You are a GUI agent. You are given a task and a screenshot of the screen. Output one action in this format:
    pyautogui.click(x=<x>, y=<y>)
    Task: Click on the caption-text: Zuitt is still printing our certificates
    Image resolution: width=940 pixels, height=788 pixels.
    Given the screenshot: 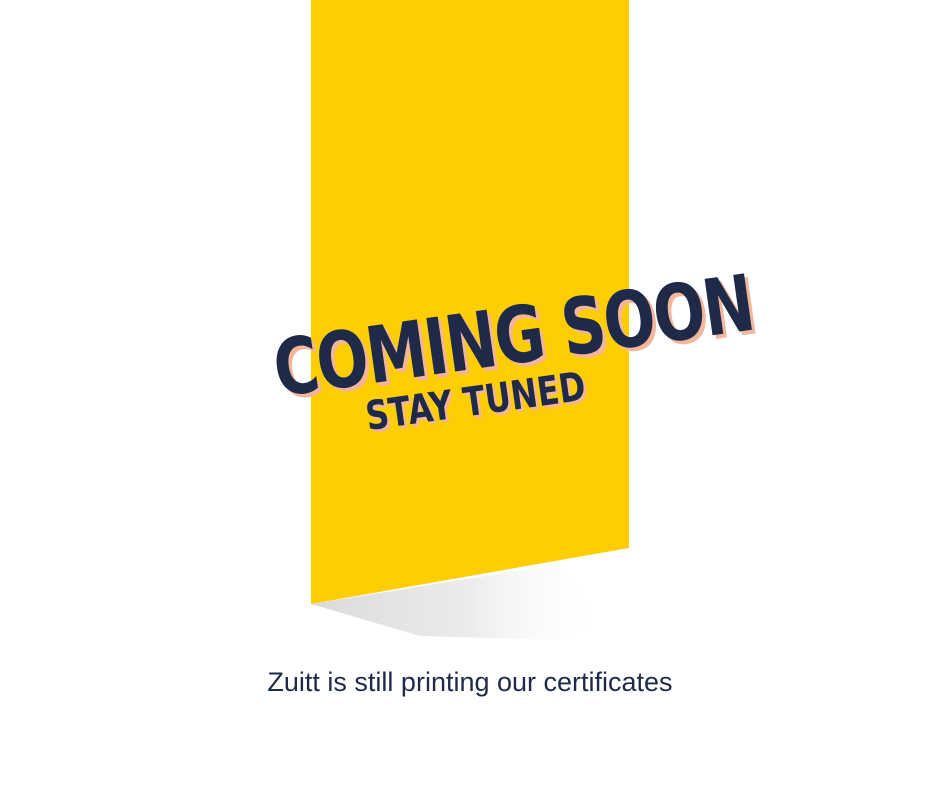 What is the action you would take?
    pyautogui.click(x=470, y=682)
    